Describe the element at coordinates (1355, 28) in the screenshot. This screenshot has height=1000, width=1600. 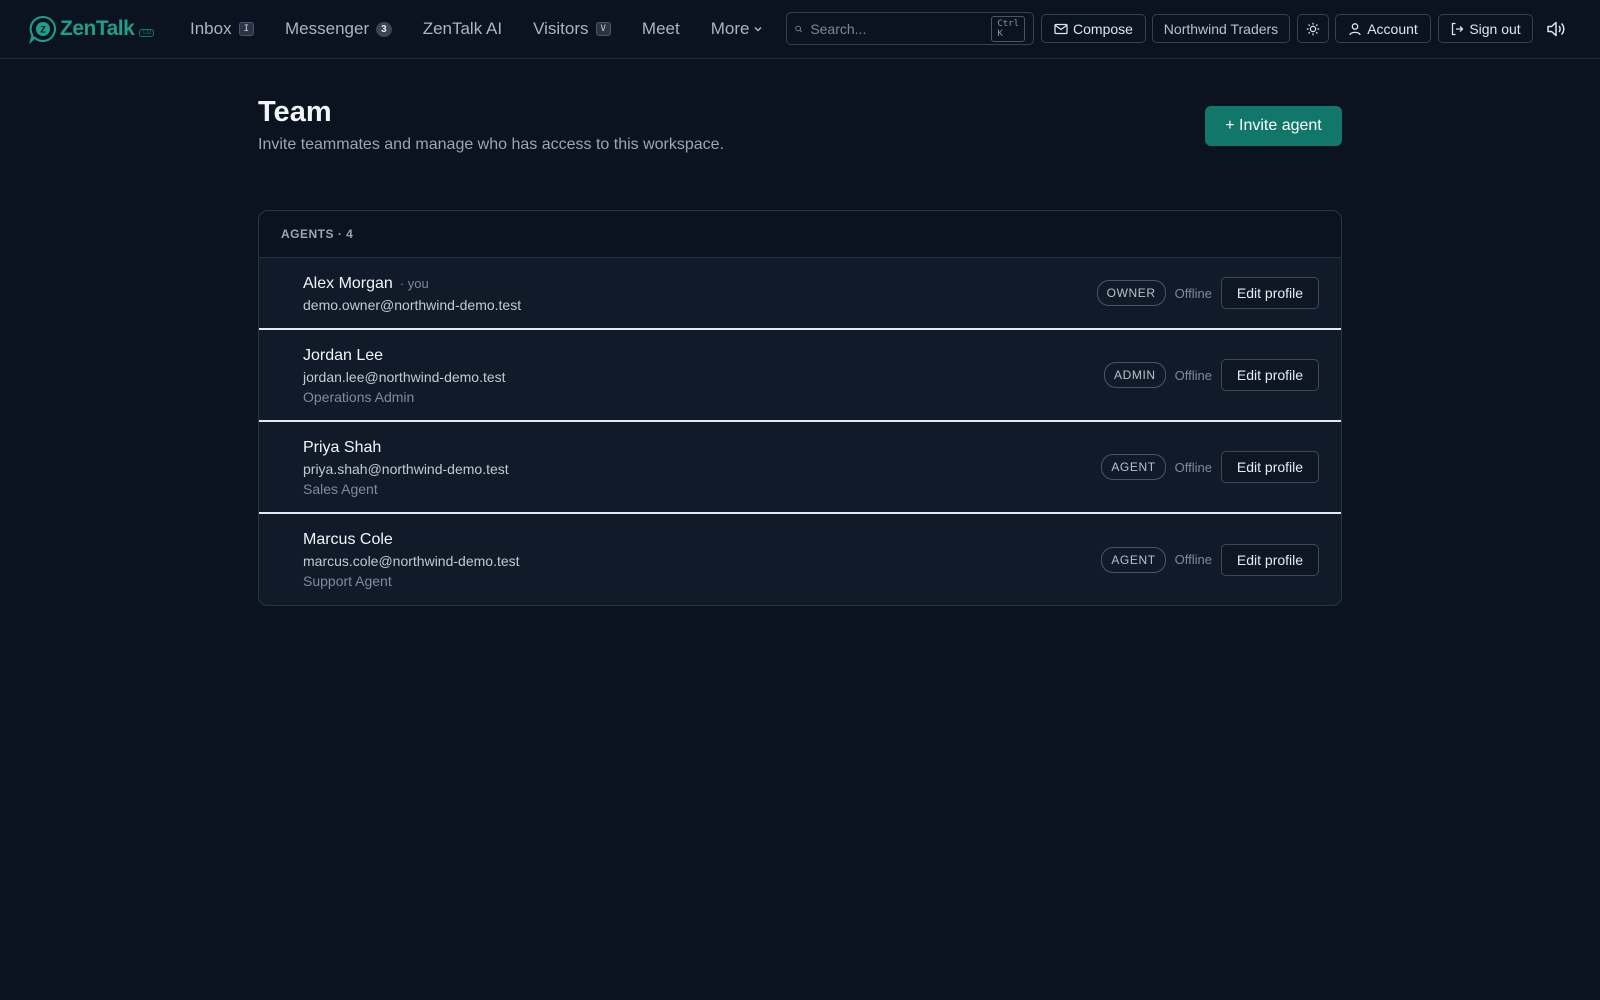
I see `user-icon` at that location.